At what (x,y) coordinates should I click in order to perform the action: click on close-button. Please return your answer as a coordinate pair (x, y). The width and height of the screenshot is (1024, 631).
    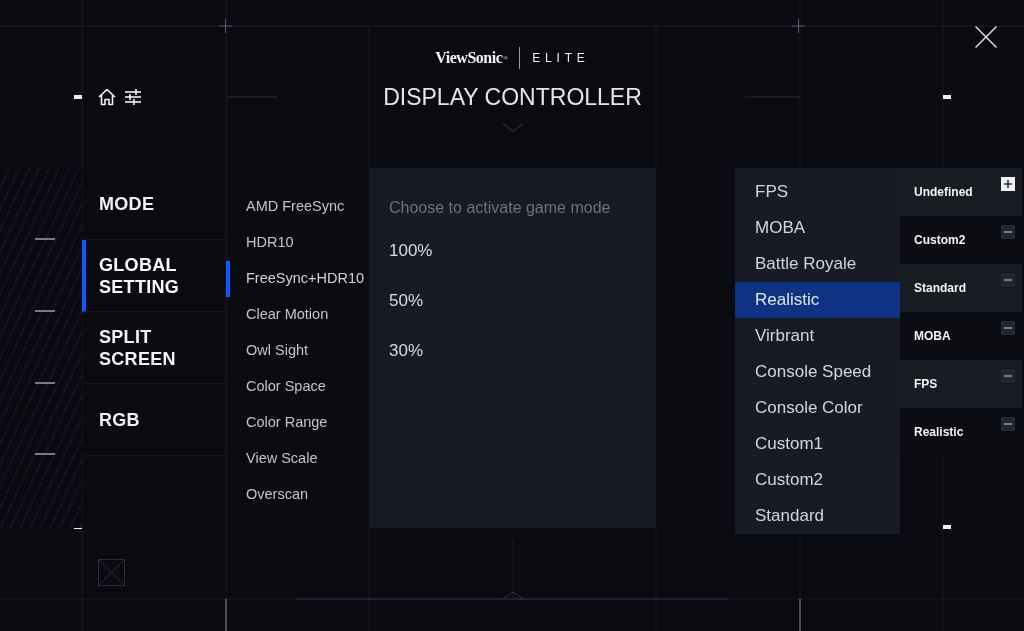
    Looking at the image, I should click on (986, 37).